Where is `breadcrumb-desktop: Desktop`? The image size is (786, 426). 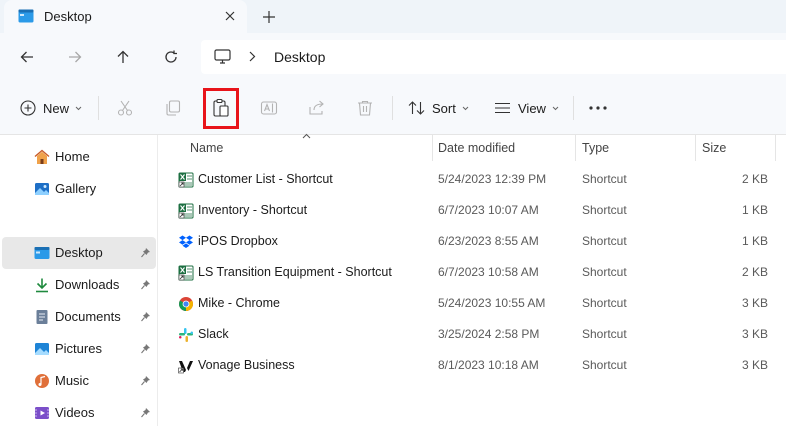
breadcrumb-desktop: Desktop is located at coordinates (299, 57).